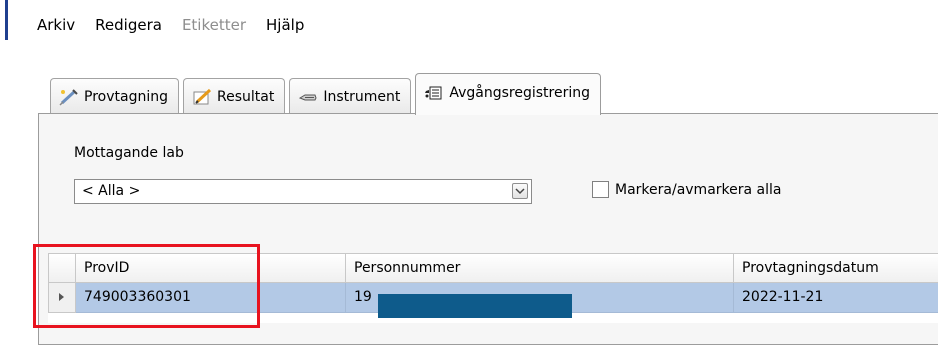  I want to click on menu-hjalp: Hjälp, so click(285, 25).